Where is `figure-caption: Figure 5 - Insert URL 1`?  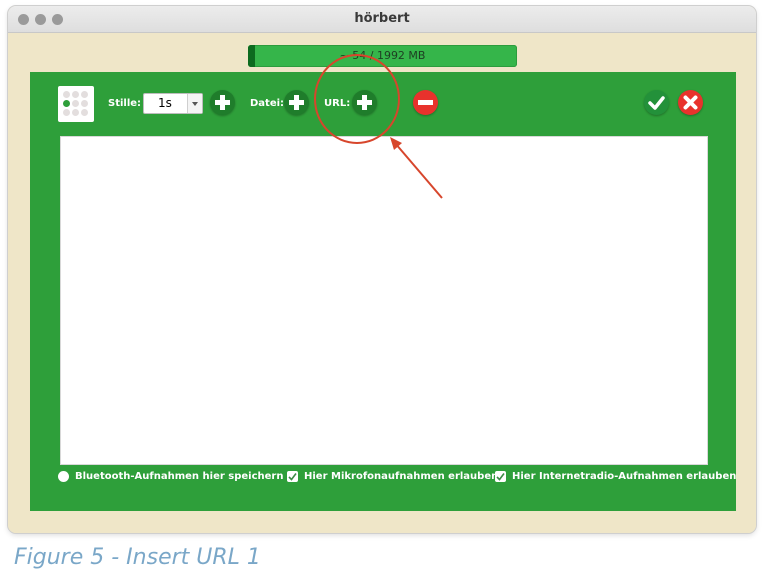
figure-caption: Figure 5 - Insert URL 1 is located at coordinates (137, 557).